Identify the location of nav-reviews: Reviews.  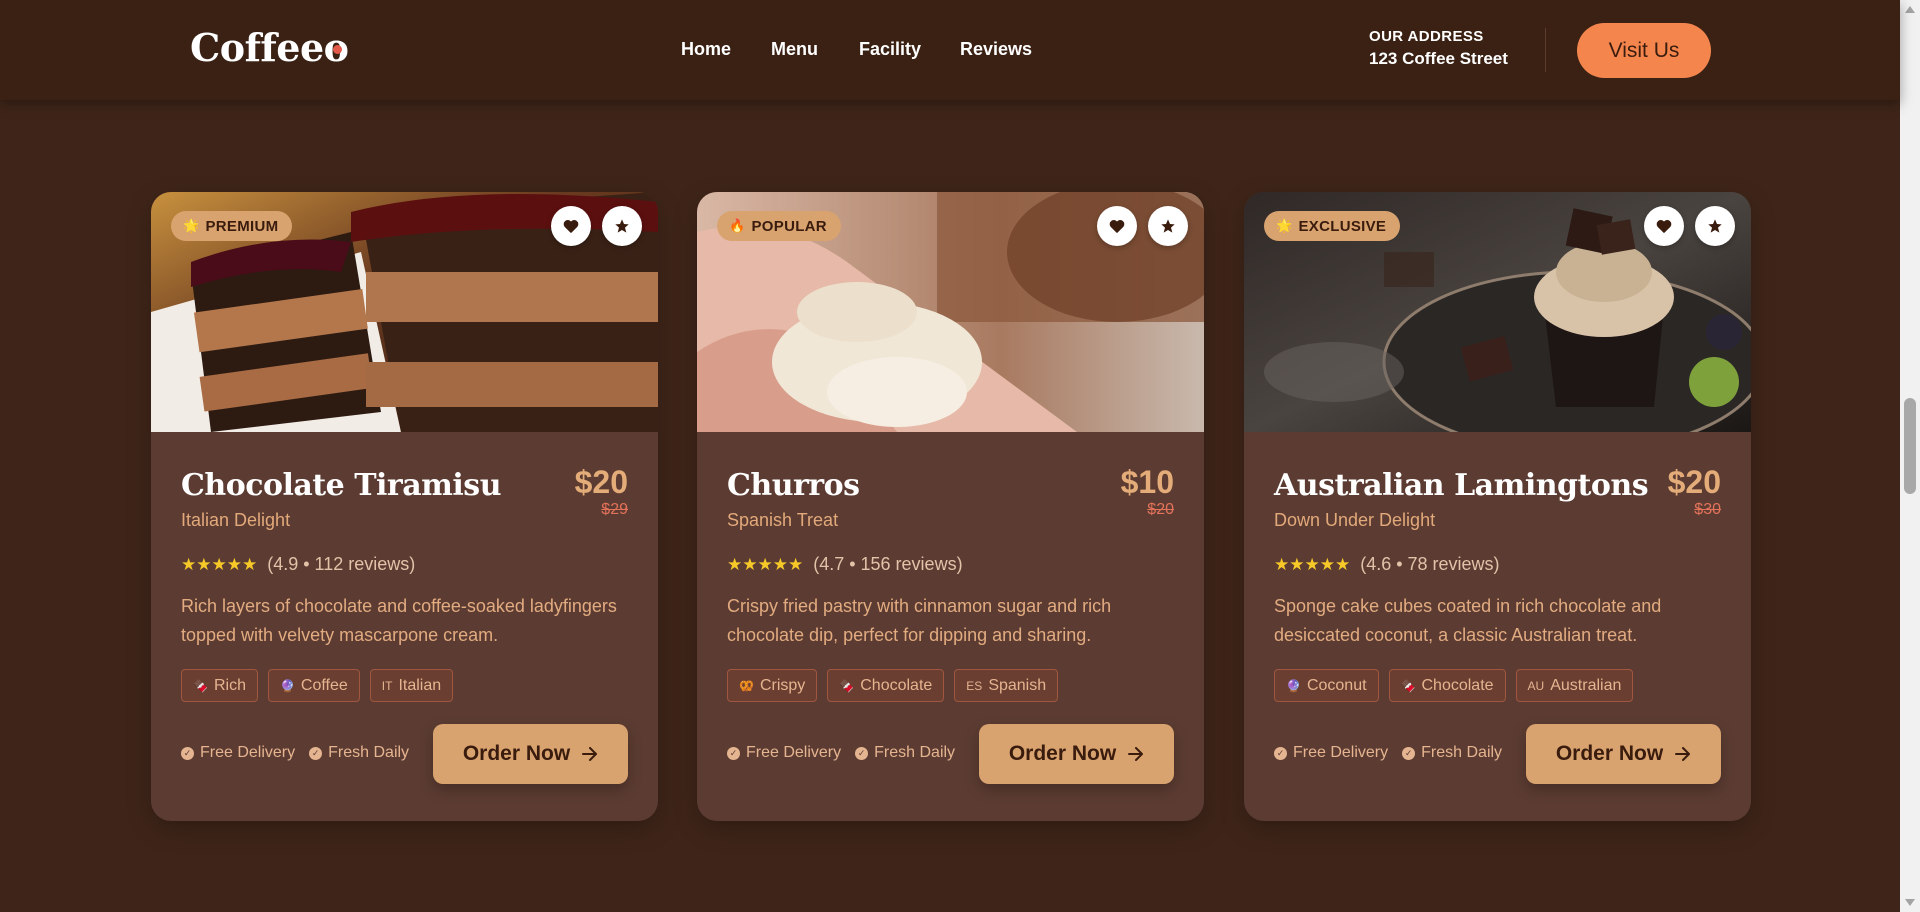
(996, 49).